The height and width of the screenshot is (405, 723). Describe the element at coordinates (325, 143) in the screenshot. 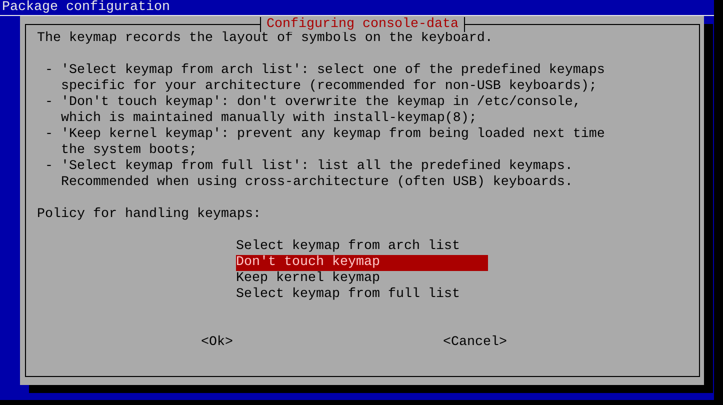

I see `bullet-text: - 'Keep kernel keymap': prevent any keymap from being loaded next time the system boots;` at that location.